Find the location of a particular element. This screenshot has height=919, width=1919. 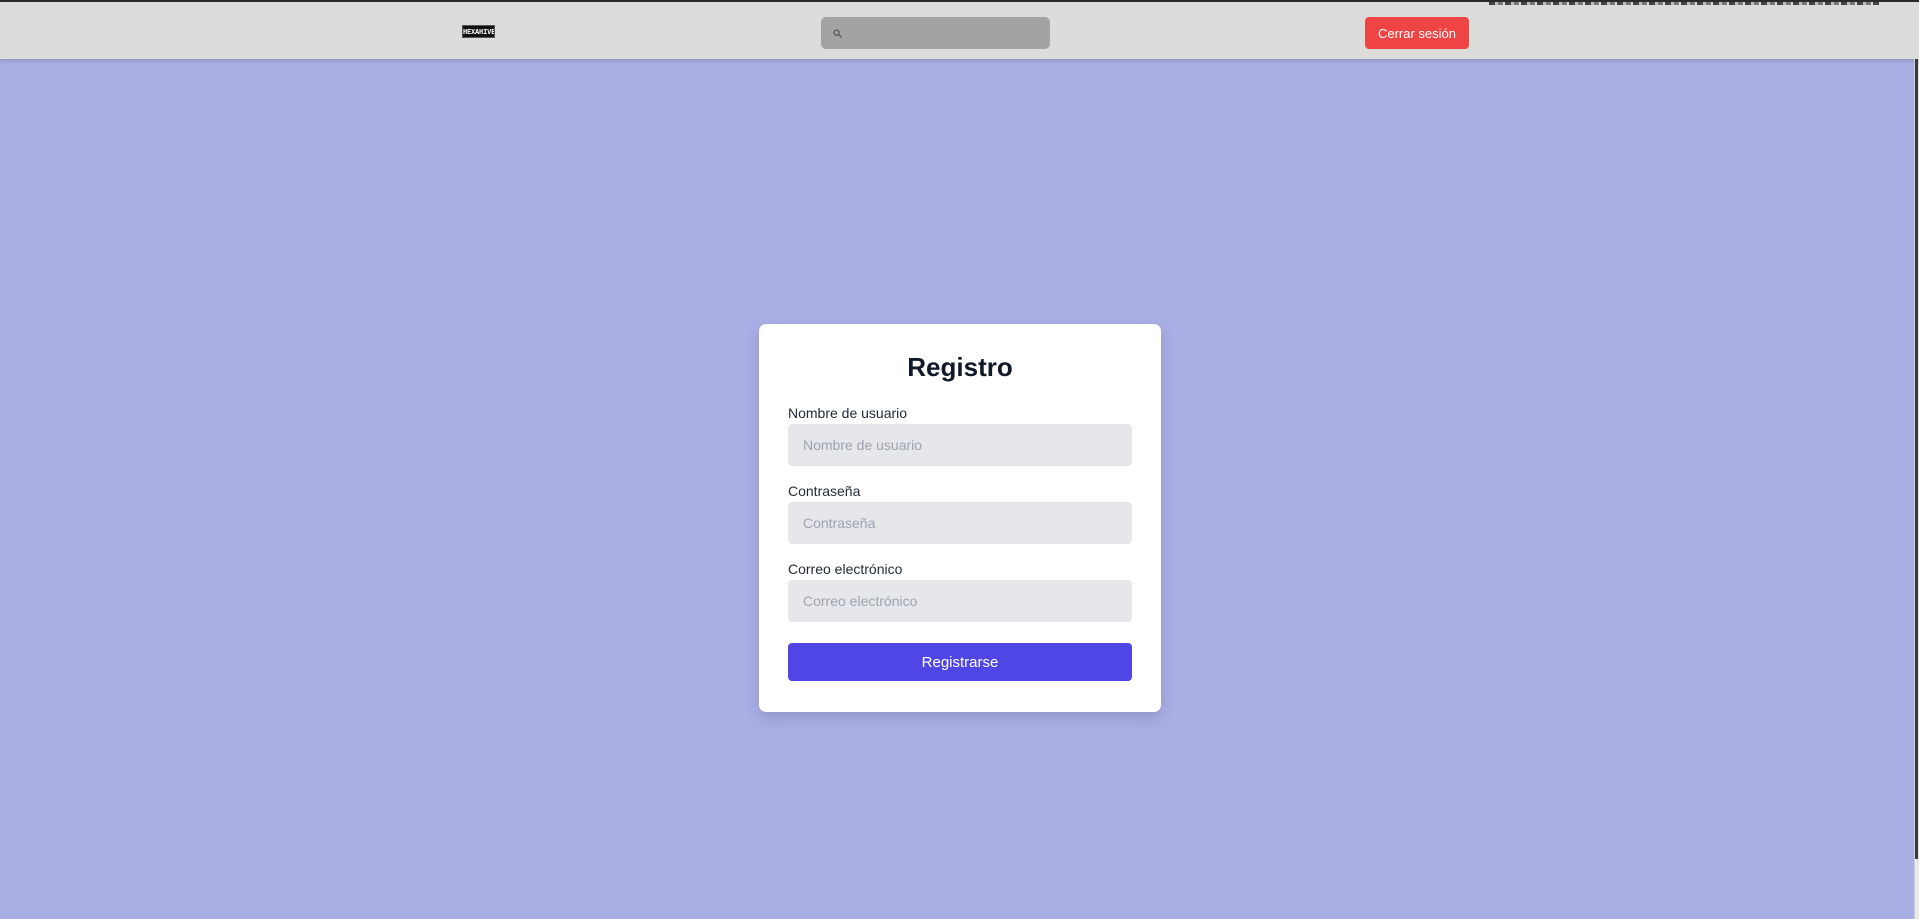

register-button: Registrarse is located at coordinates (960, 662).